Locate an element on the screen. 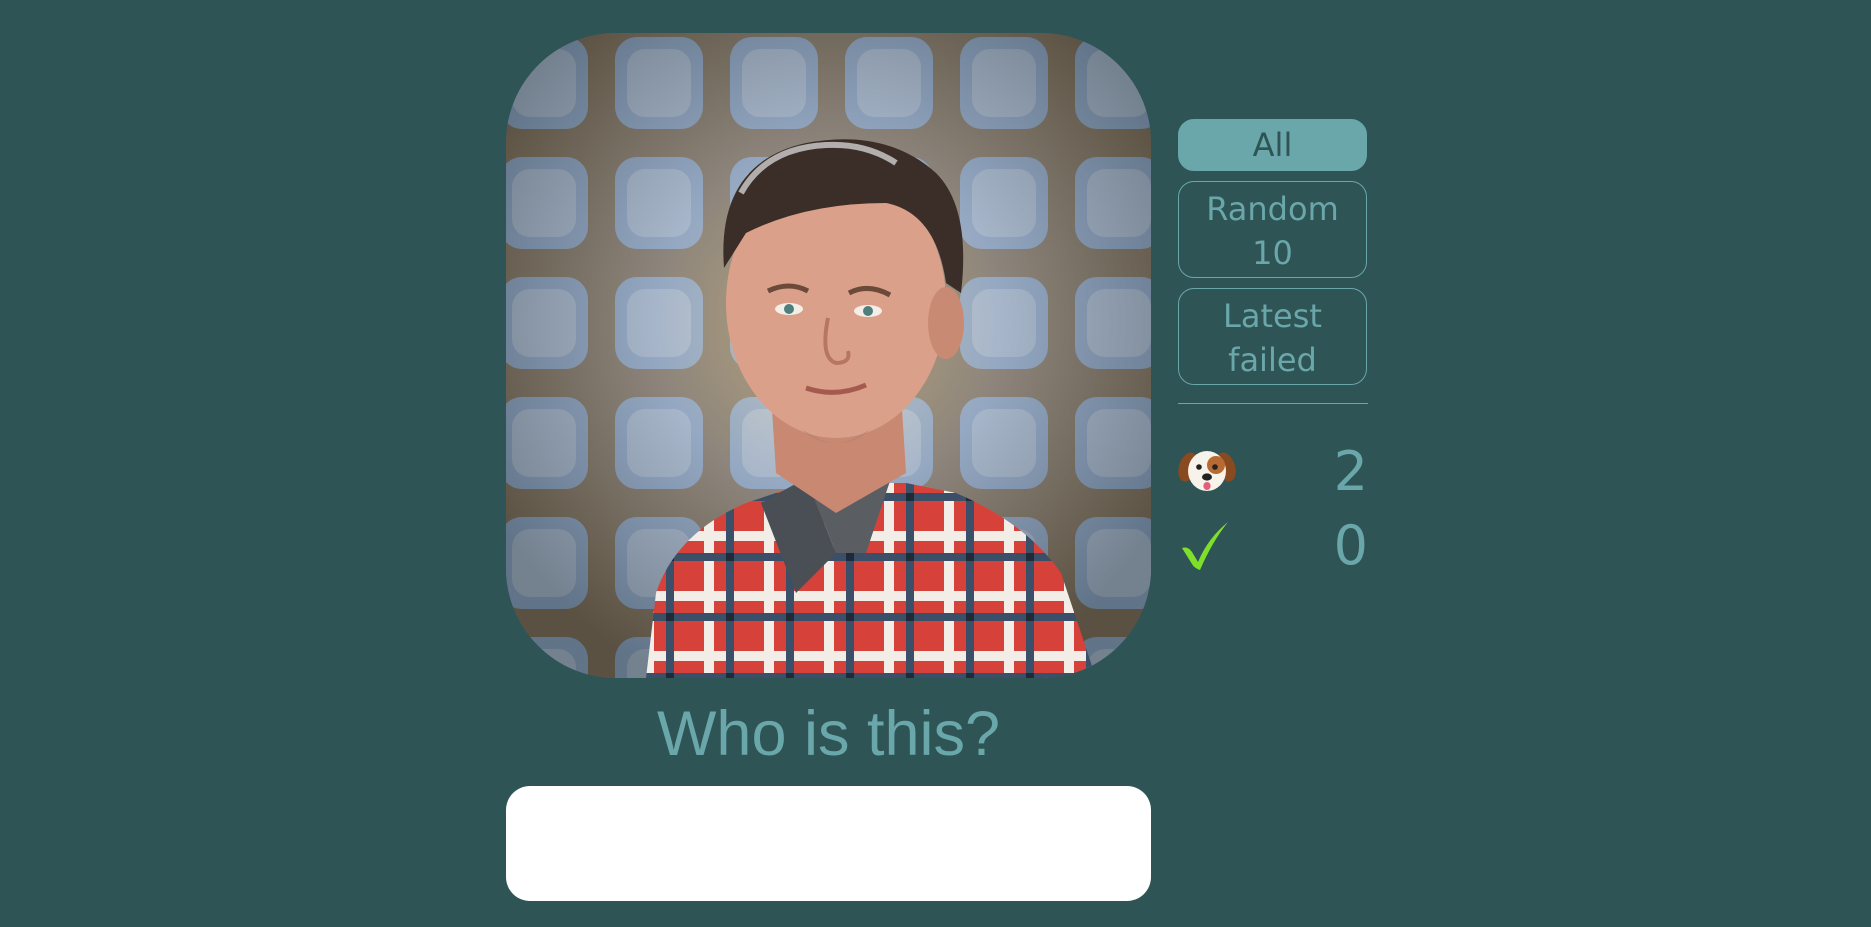 Image resolution: width=1871 pixels, height=927 pixels. correct-count-row: 0 is located at coordinates (1273, 549).